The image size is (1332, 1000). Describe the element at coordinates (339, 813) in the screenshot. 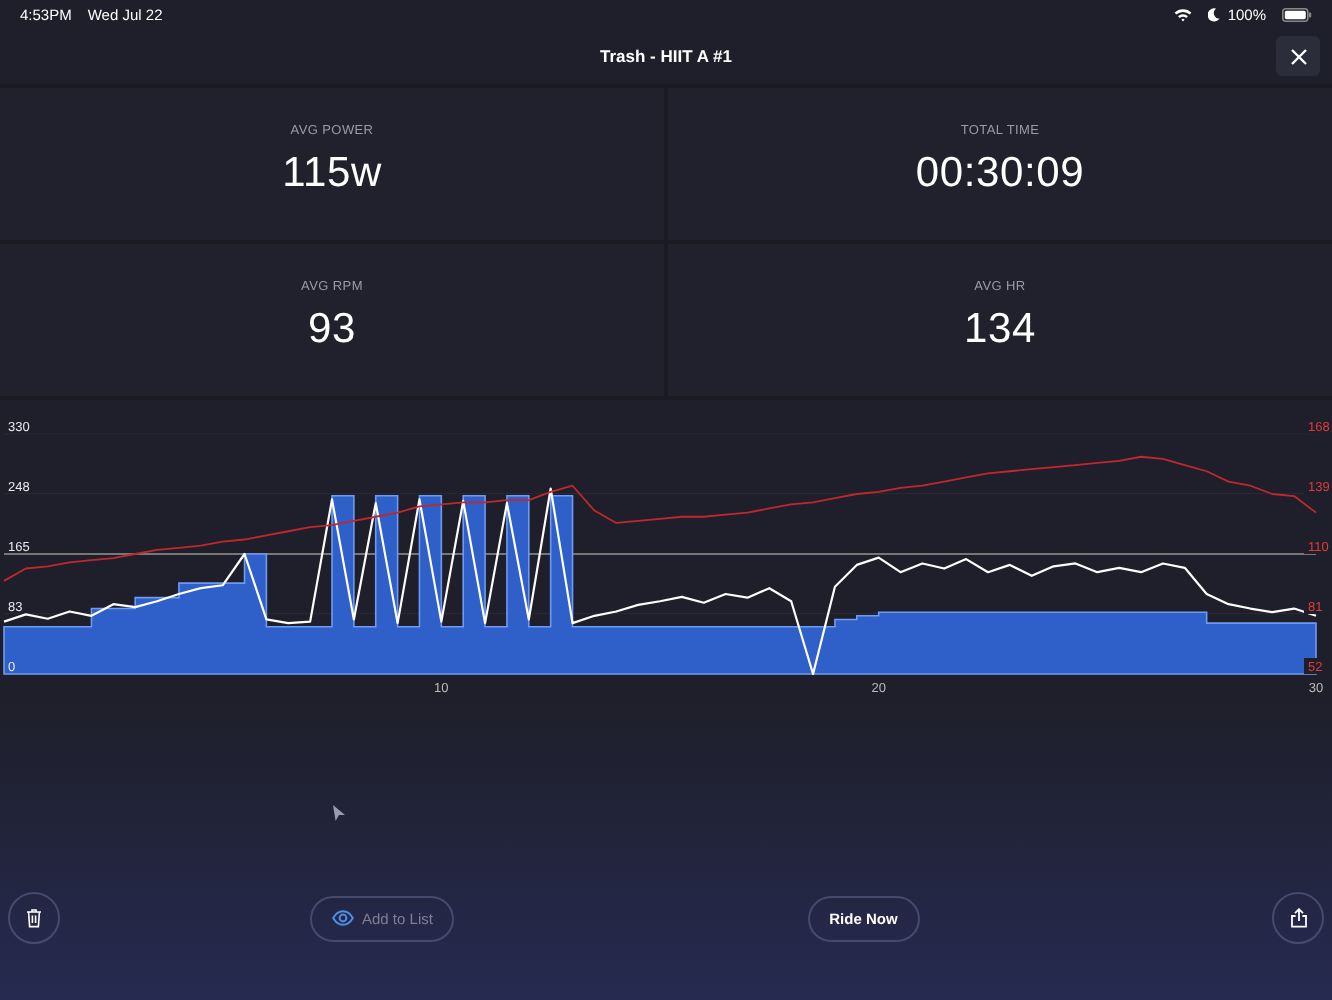

I see `cursor-icon` at that location.